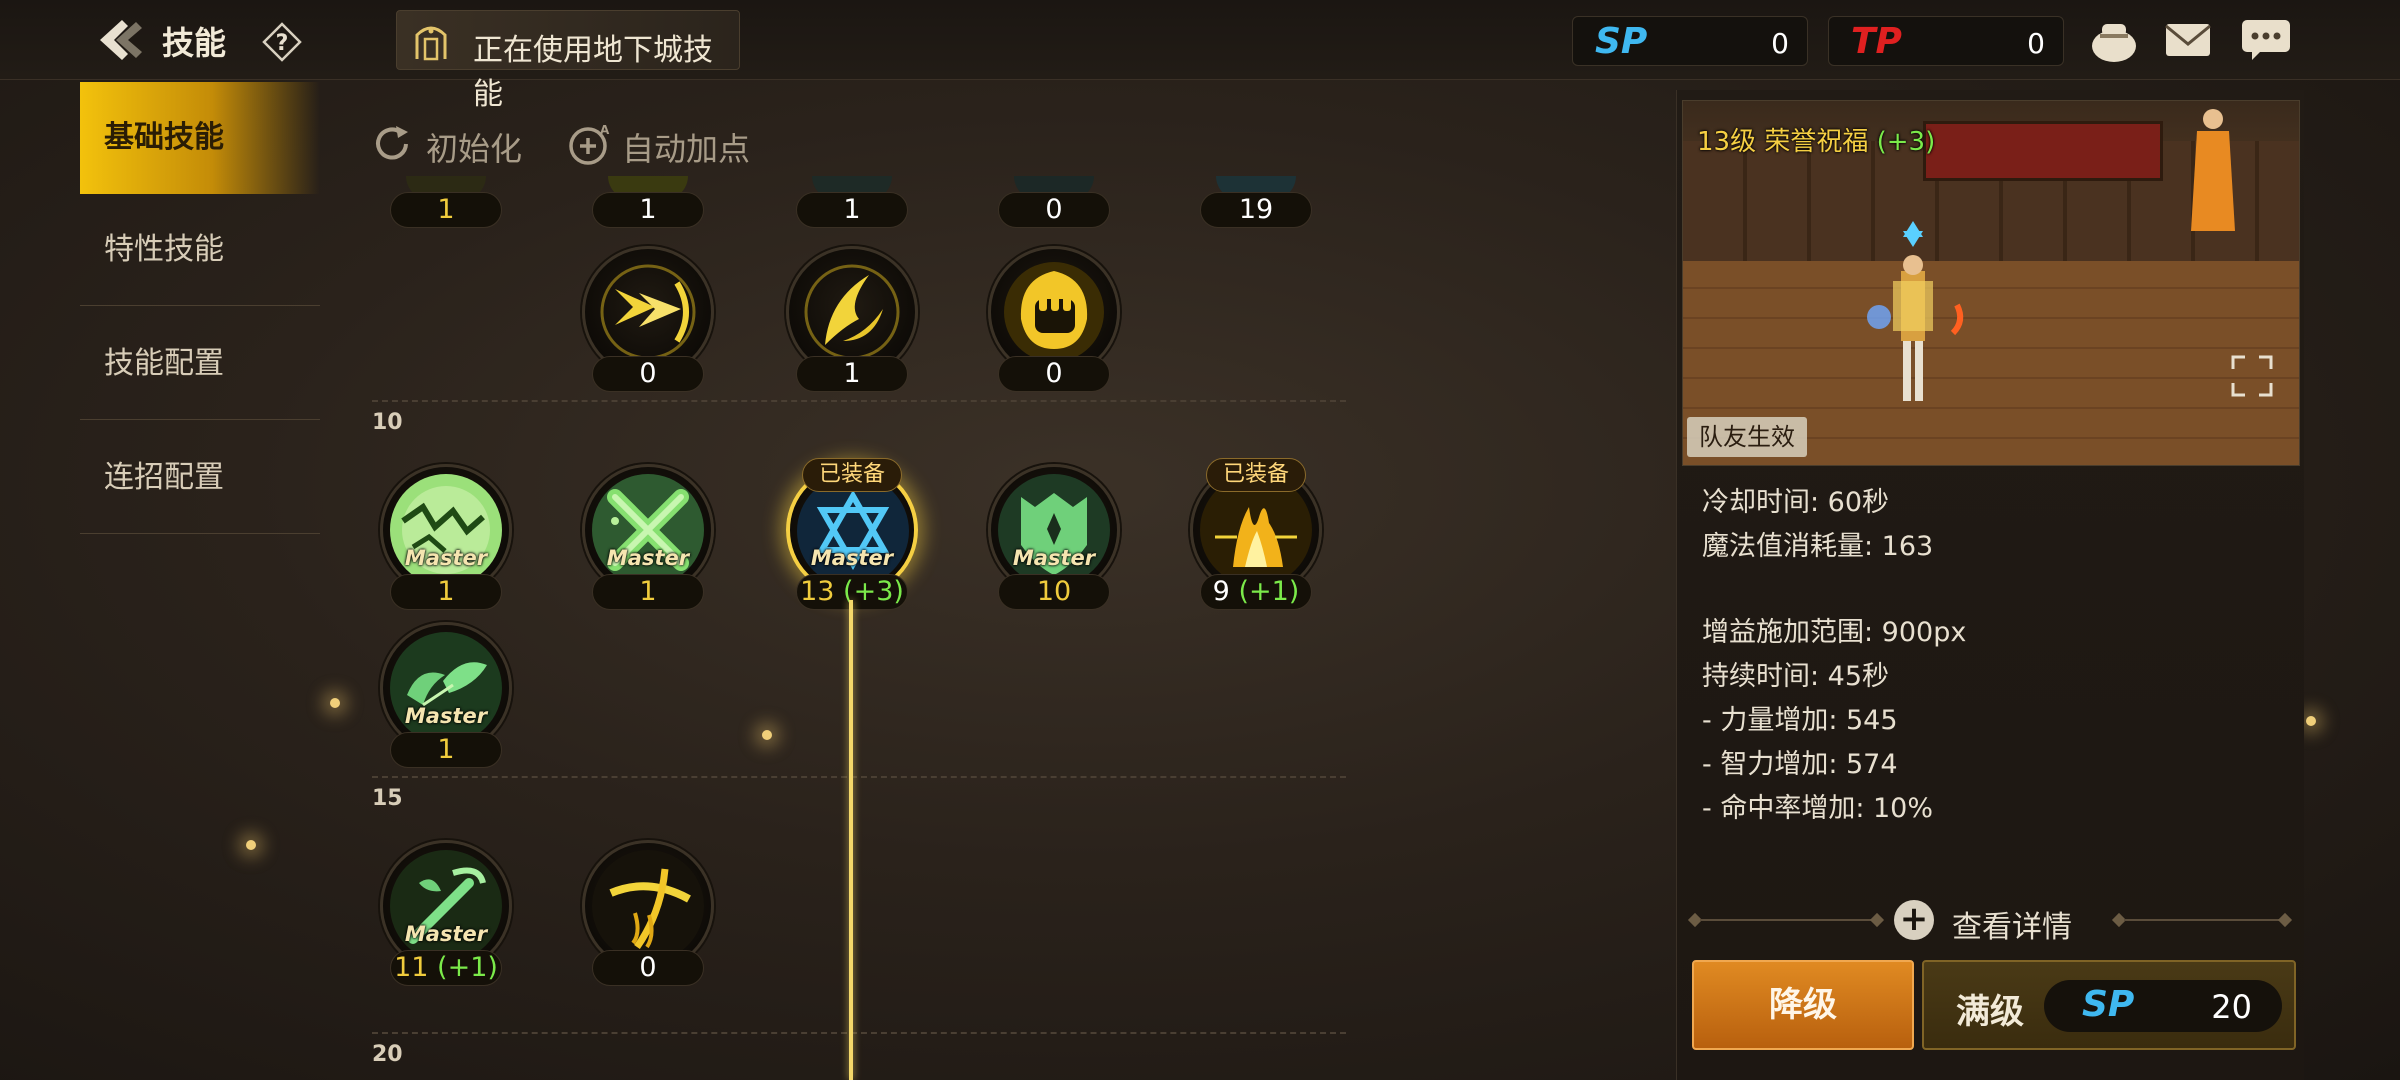 The image size is (2400, 1080). What do you see at coordinates (852, 536) in the screenshot?
I see `skill-slot-selected: 已装备 Master 13 (+3)` at bounding box center [852, 536].